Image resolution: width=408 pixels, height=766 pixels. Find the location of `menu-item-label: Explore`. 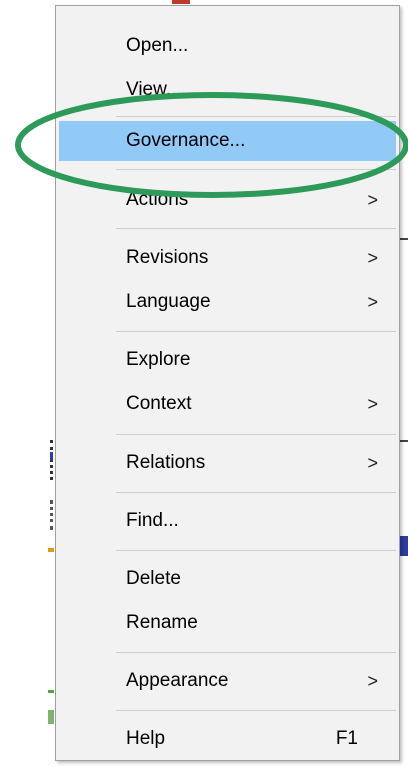

menu-item-label: Explore is located at coordinates (158, 359).